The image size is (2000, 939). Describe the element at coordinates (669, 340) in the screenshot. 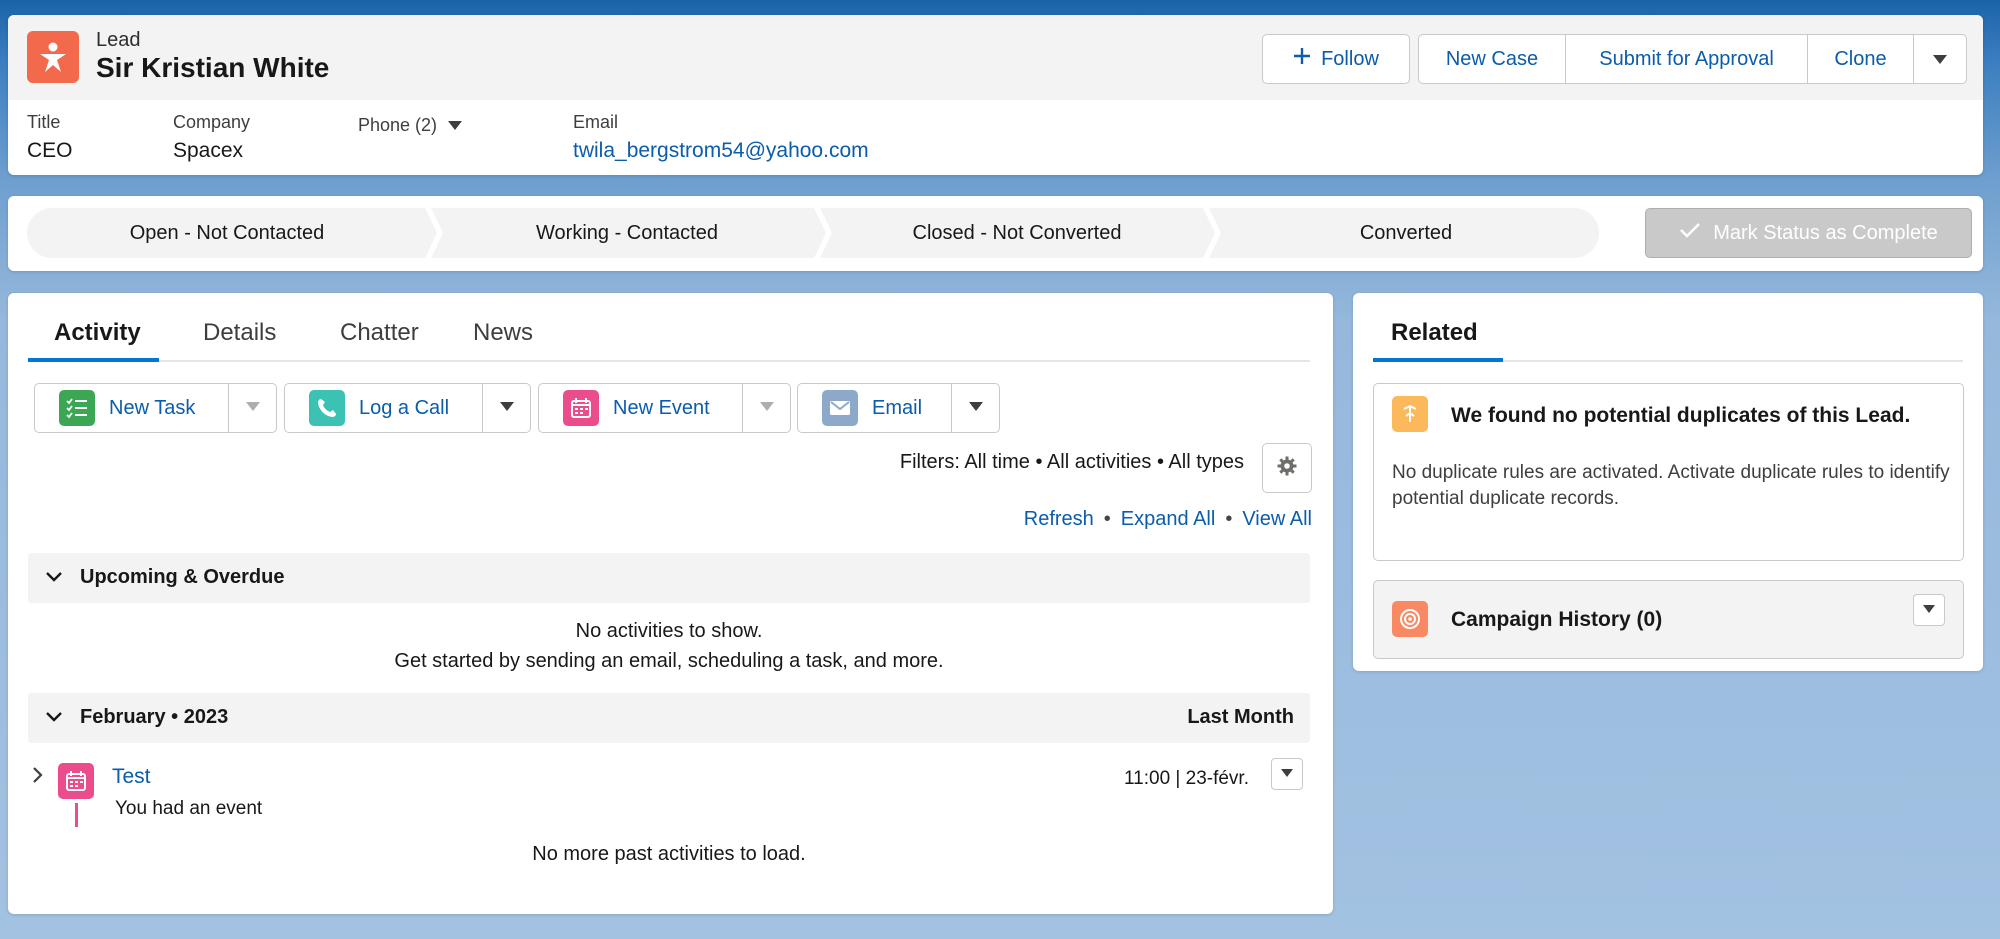

I see `activity-tabs: Activity Details Chatter News` at that location.